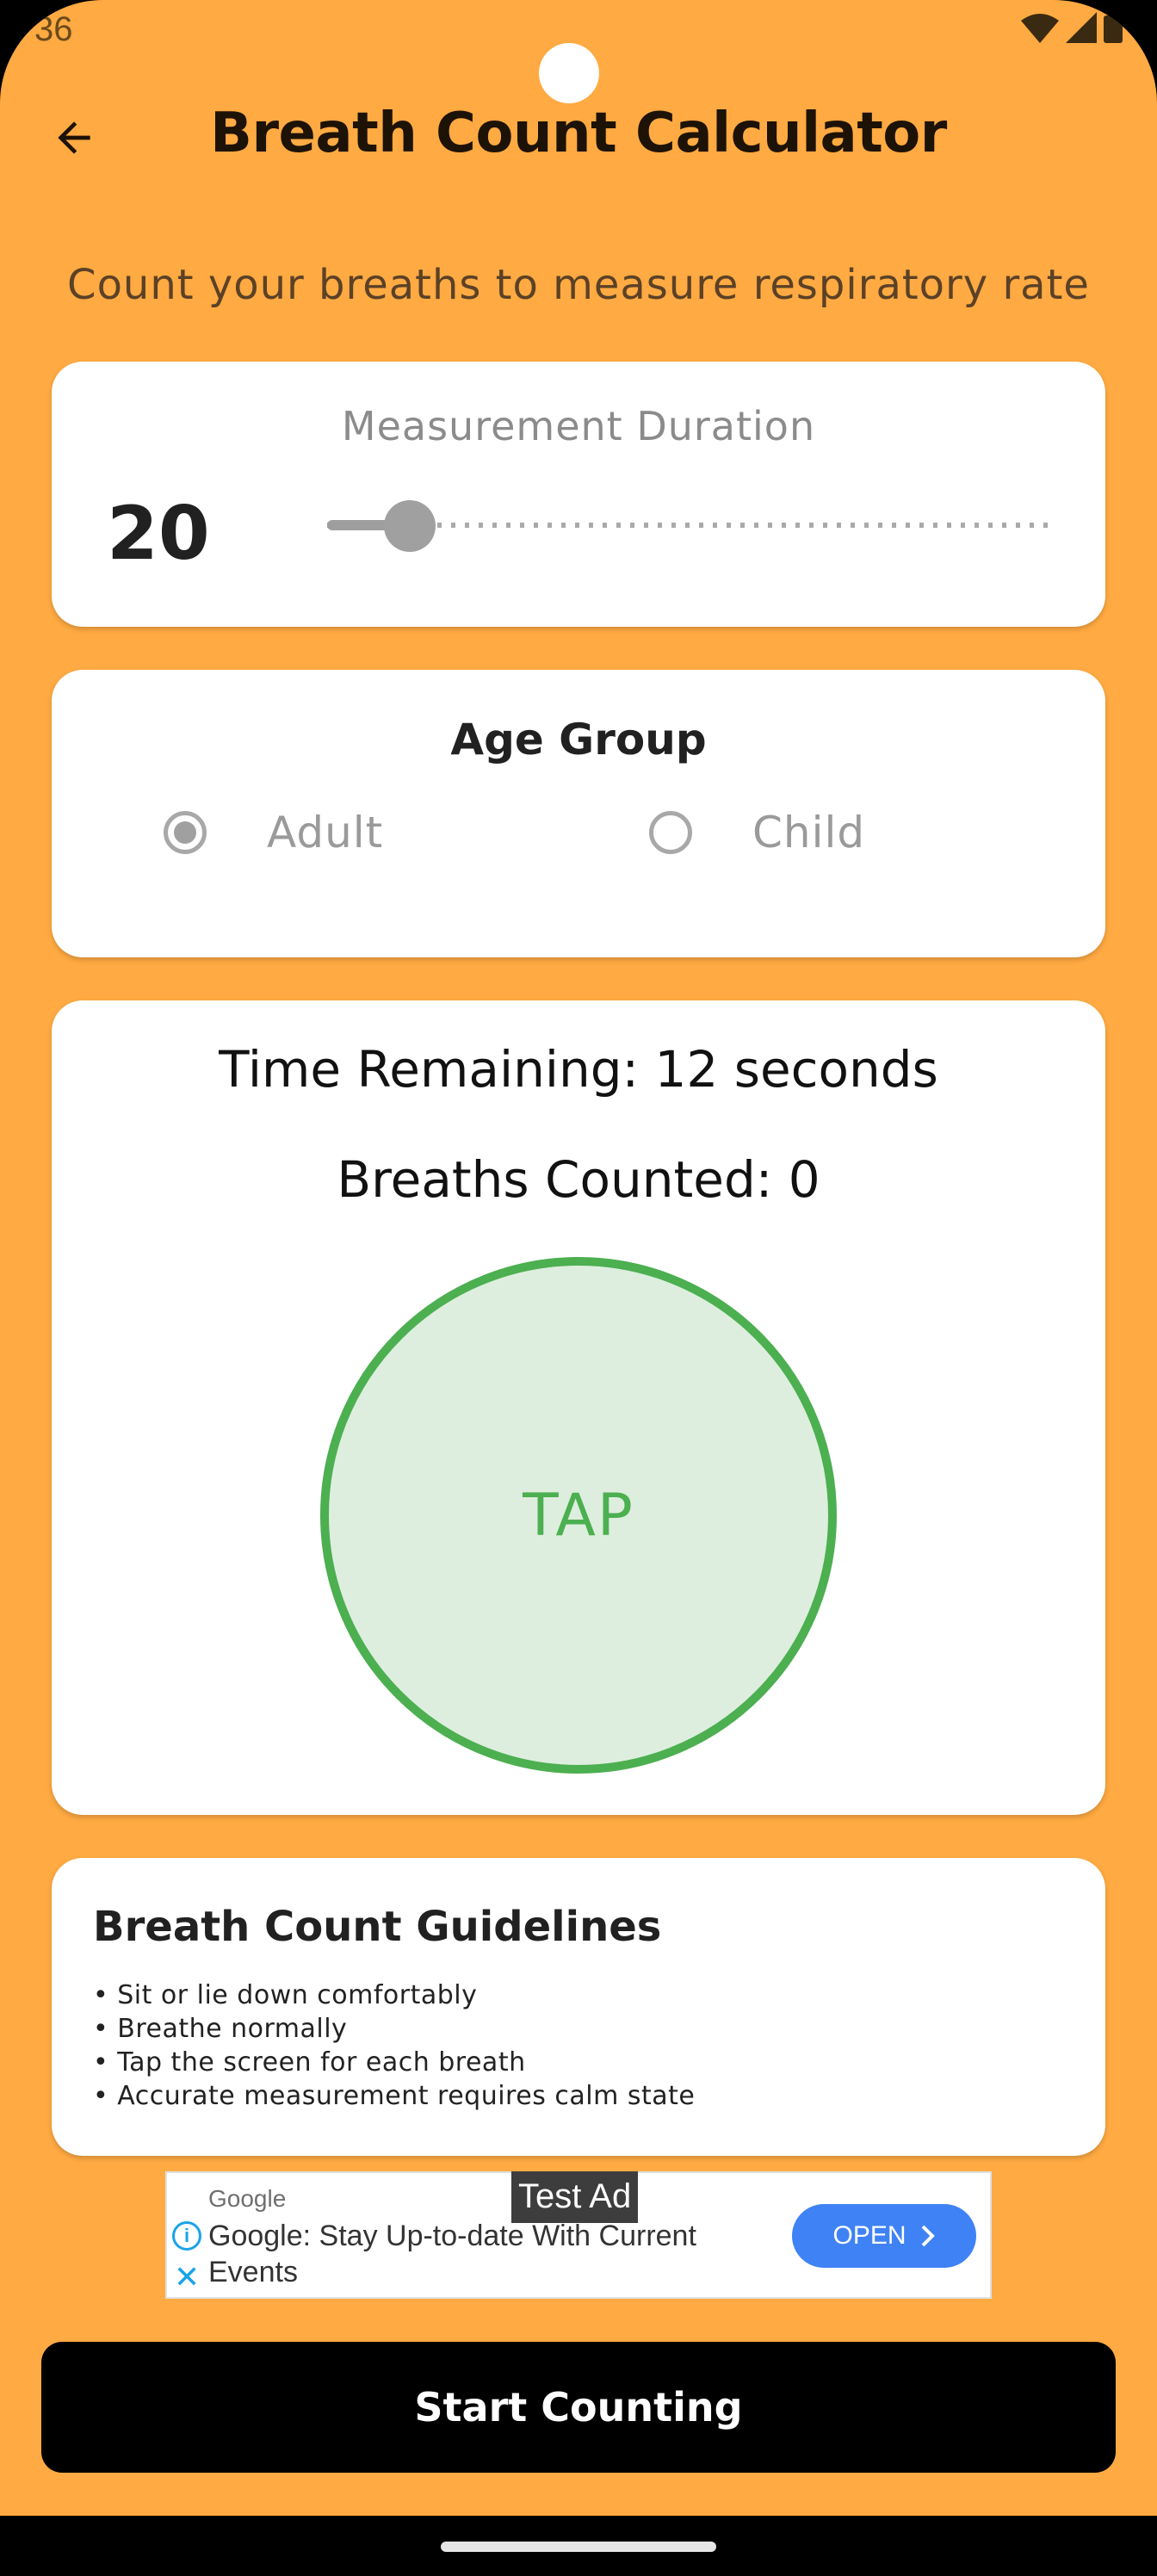  What do you see at coordinates (1040, 30) in the screenshot?
I see `wifi-icon` at bounding box center [1040, 30].